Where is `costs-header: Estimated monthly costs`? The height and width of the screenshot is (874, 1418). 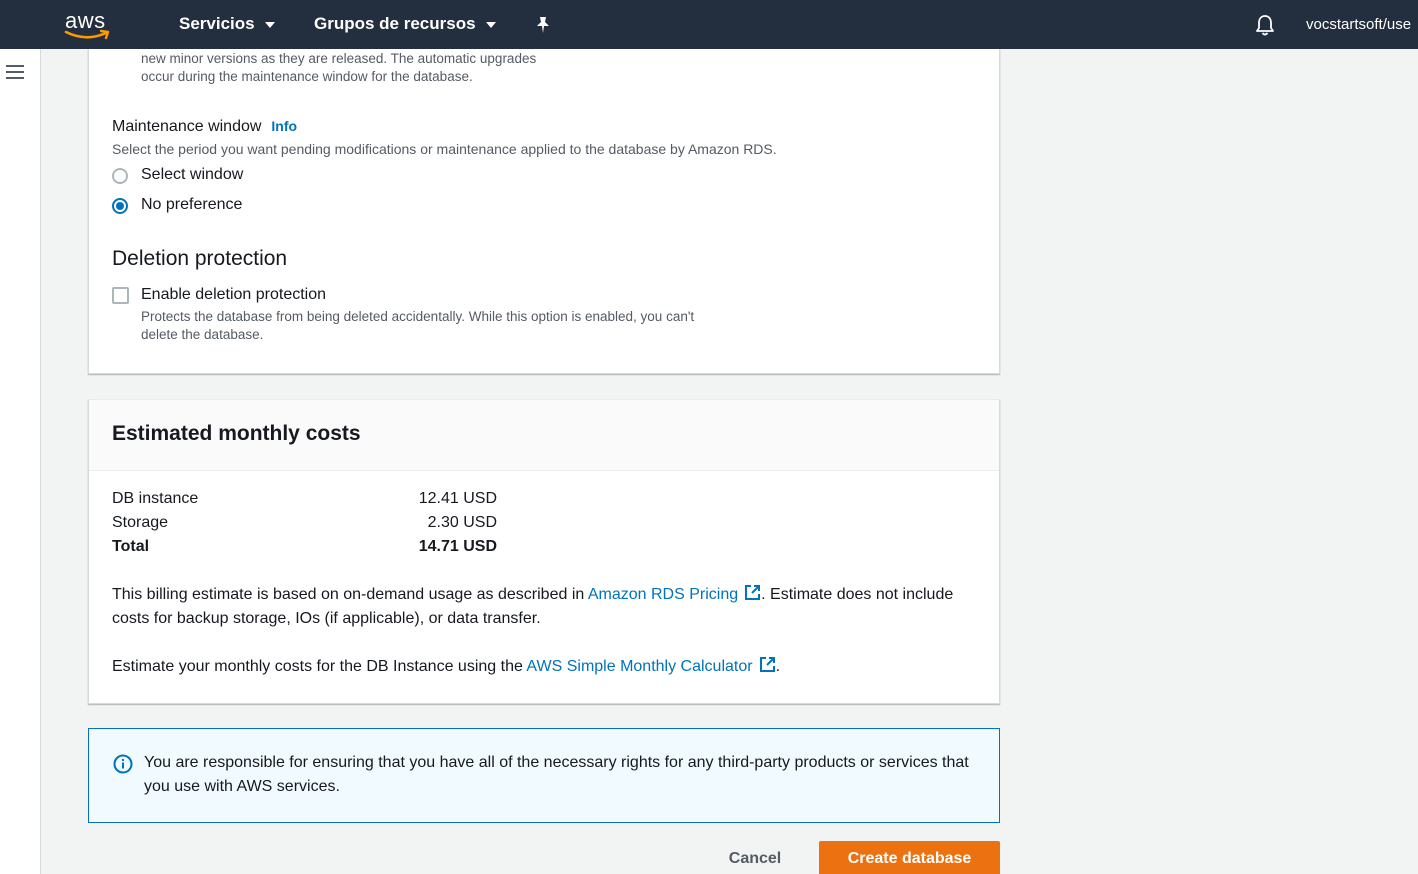
costs-header: Estimated monthly costs is located at coordinates (544, 435).